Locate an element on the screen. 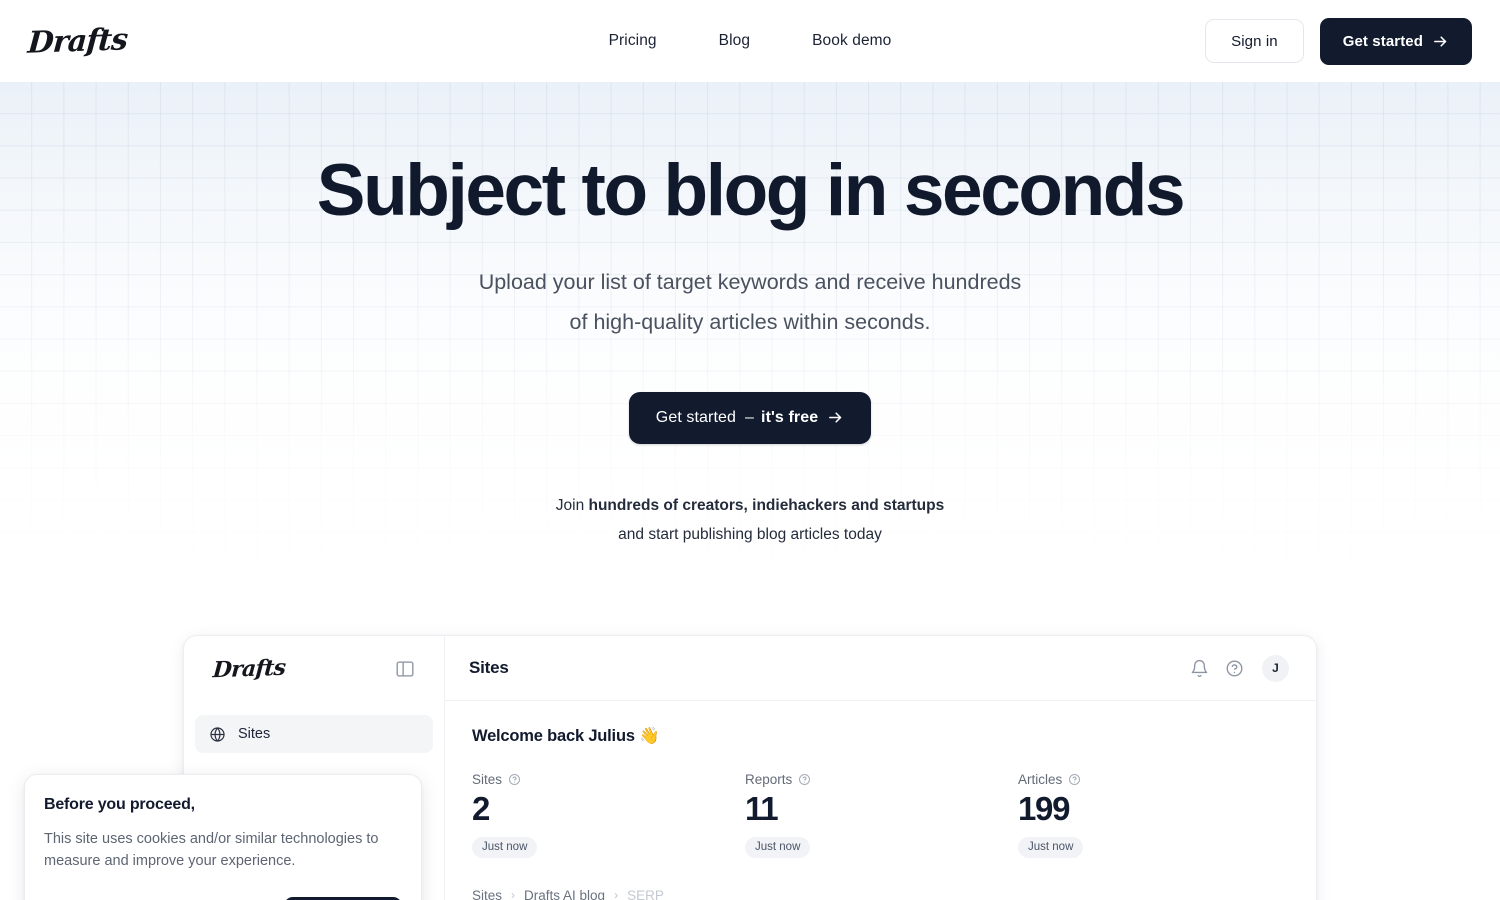 Image resolution: width=1500 pixels, height=900 pixels. hero-get-started-button: Get started – it's free is located at coordinates (750, 417).